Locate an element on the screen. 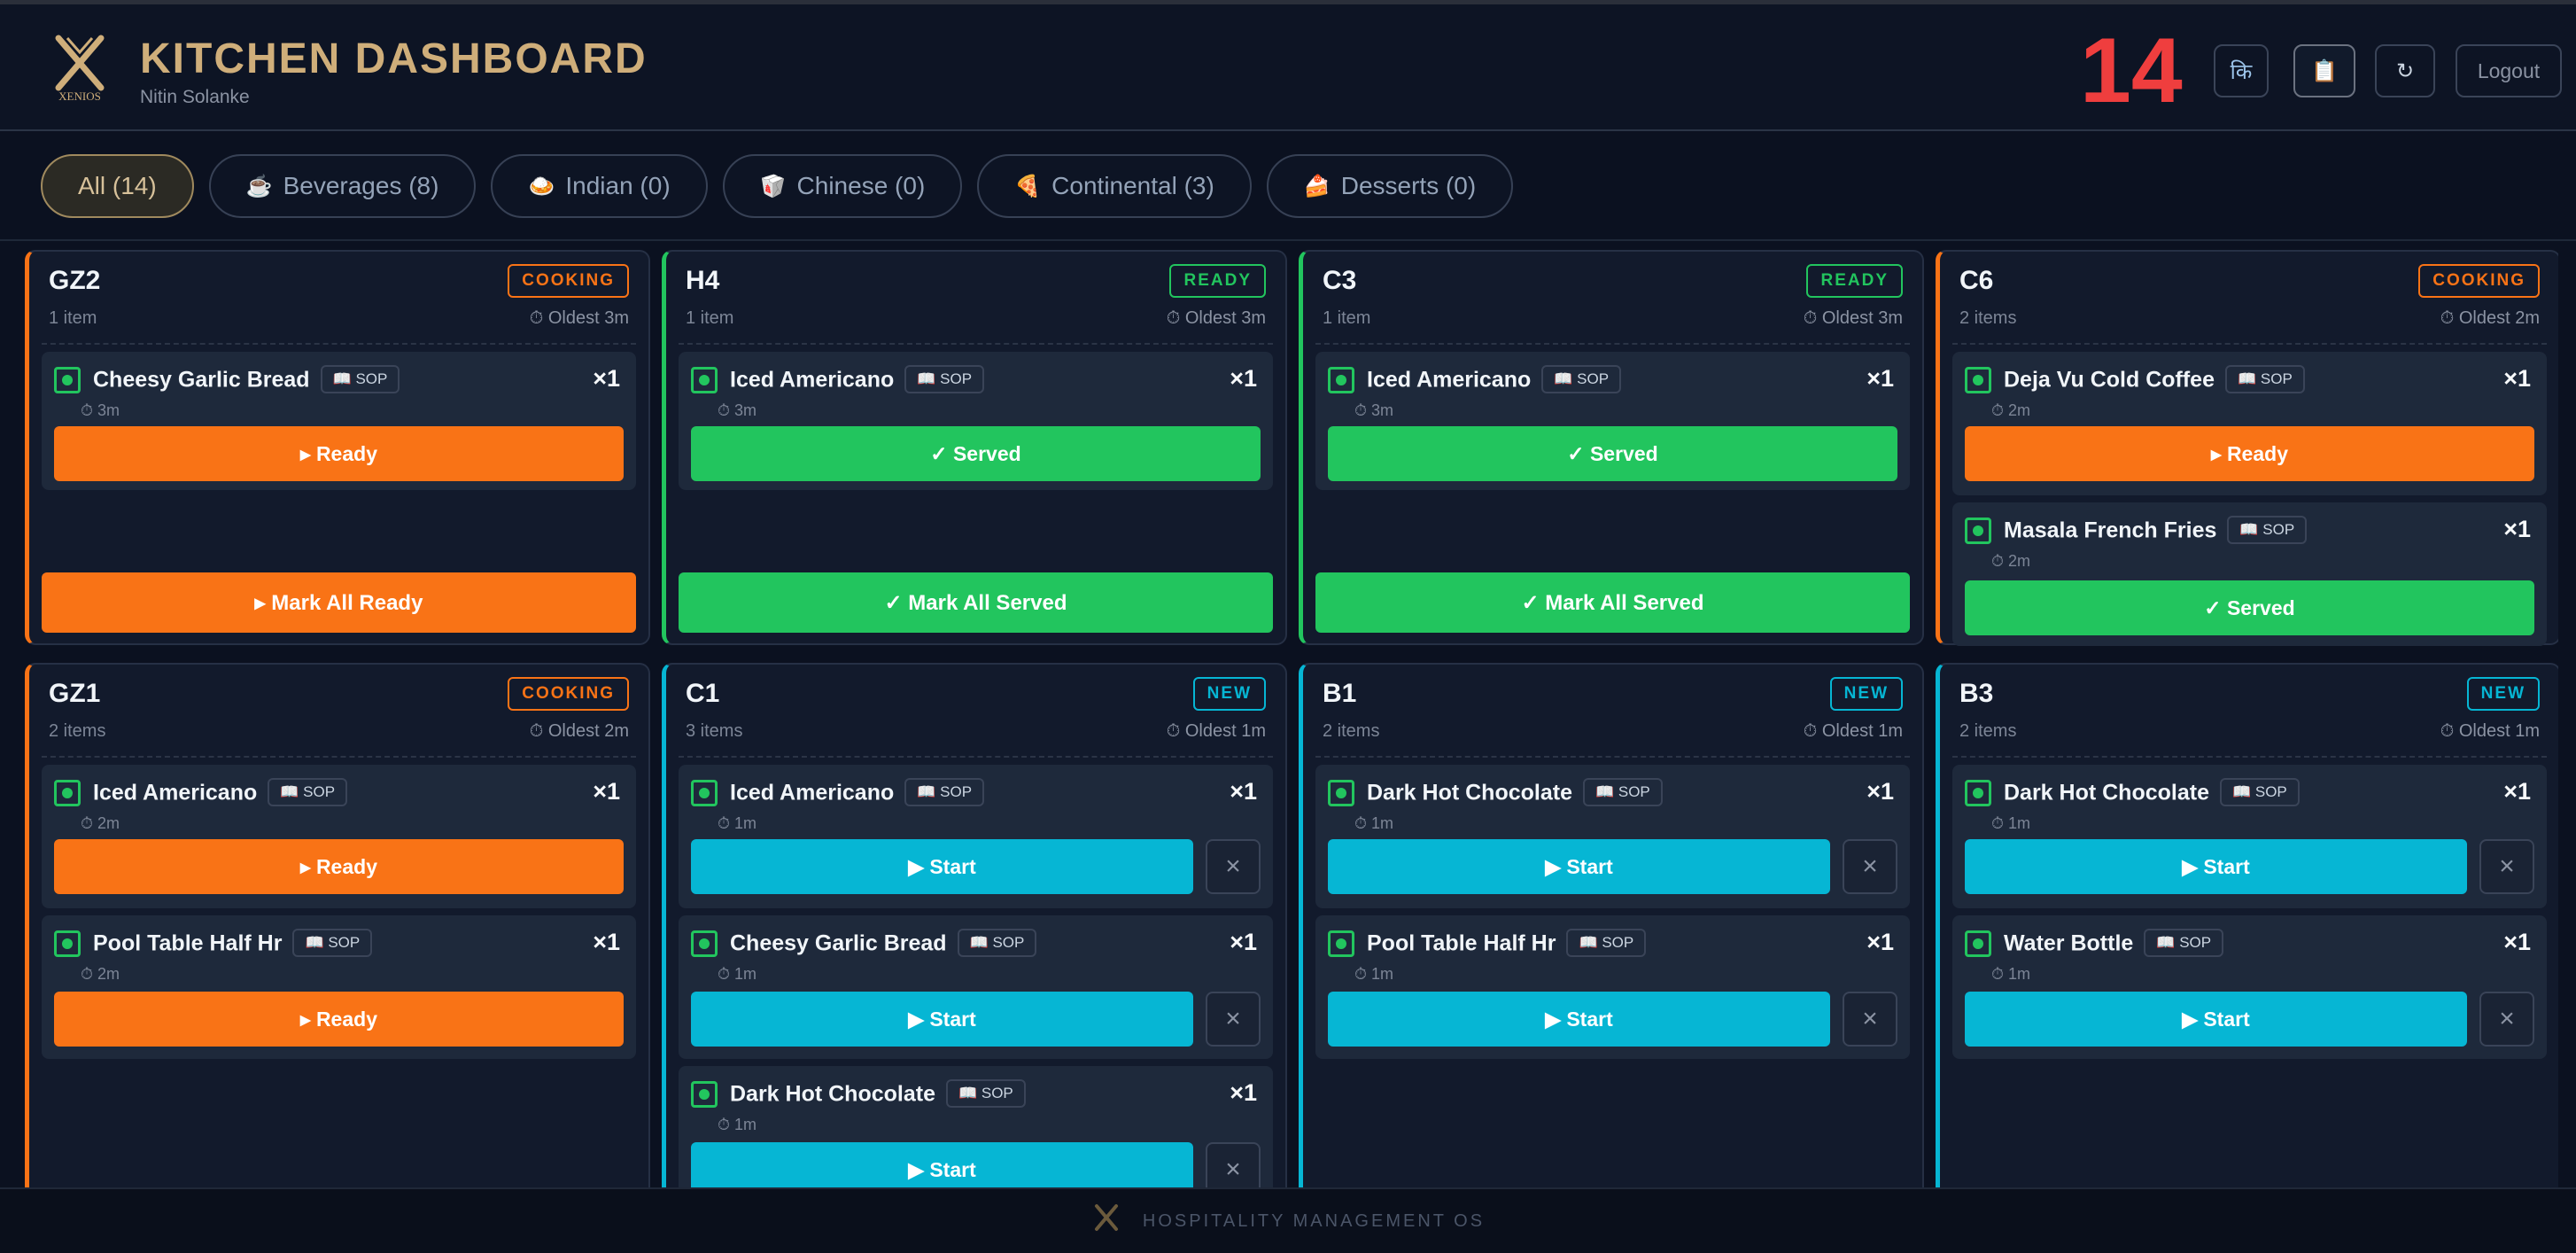  refresh-button: ↻ is located at coordinates (2405, 70).